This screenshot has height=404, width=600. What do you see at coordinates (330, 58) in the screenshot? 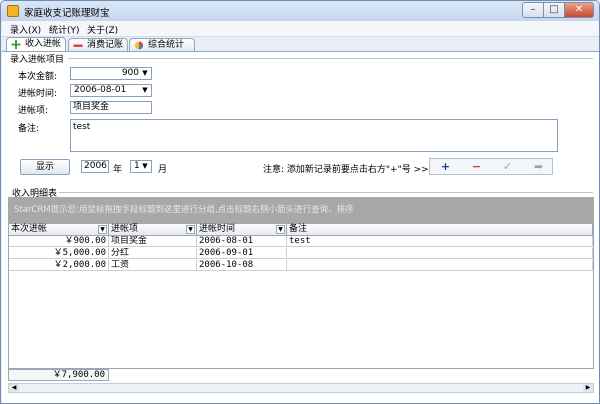
I see `entry-section-line` at bounding box center [330, 58].